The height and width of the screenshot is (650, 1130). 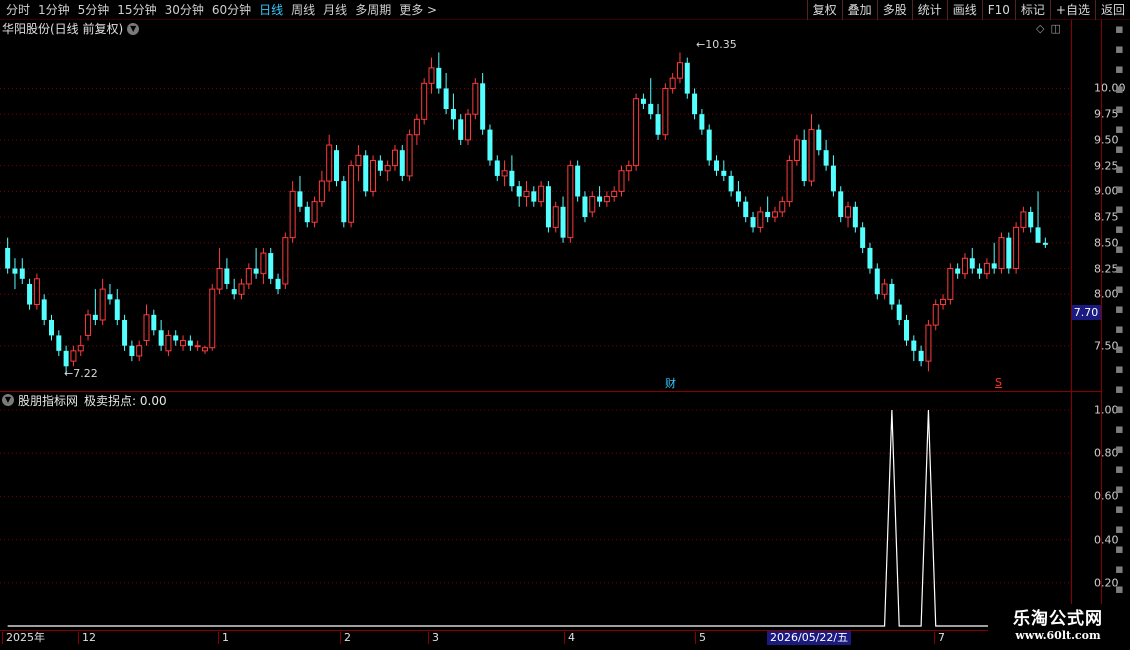 I want to click on period-tab-2: 5分钟, so click(x=94, y=10).